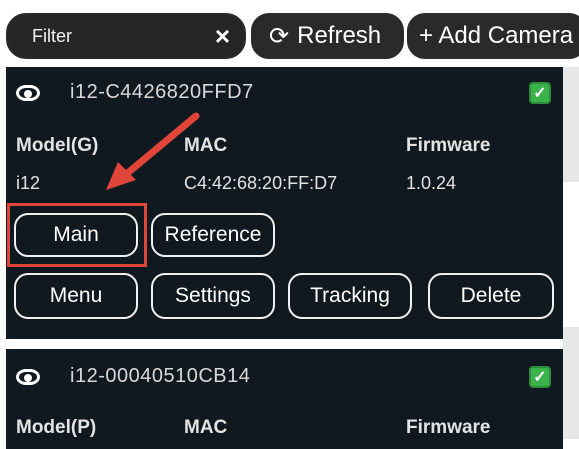  I want to click on add-camera-button: + Add Camera, so click(493, 36).